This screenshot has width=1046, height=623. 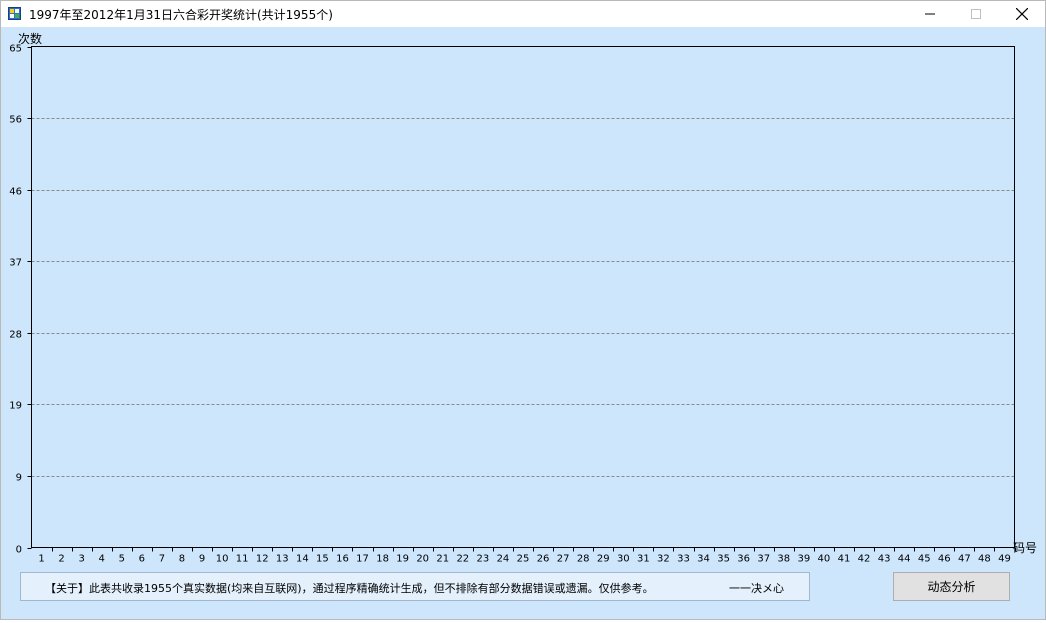 What do you see at coordinates (302, 559) in the screenshot?
I see `x-tick-label: 14` at bounding box center [302, 559].